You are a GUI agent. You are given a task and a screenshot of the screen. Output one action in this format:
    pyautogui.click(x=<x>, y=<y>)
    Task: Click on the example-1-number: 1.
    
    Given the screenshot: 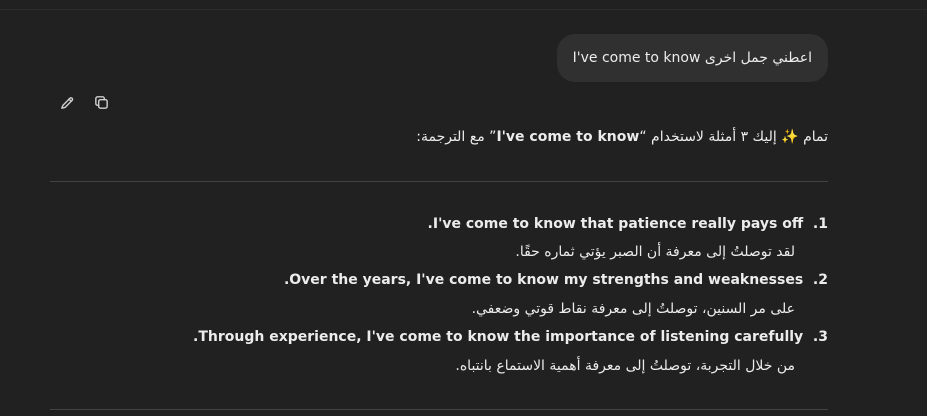 What is the action you would take?
    pyautogui.click(x=820, y=224)
    